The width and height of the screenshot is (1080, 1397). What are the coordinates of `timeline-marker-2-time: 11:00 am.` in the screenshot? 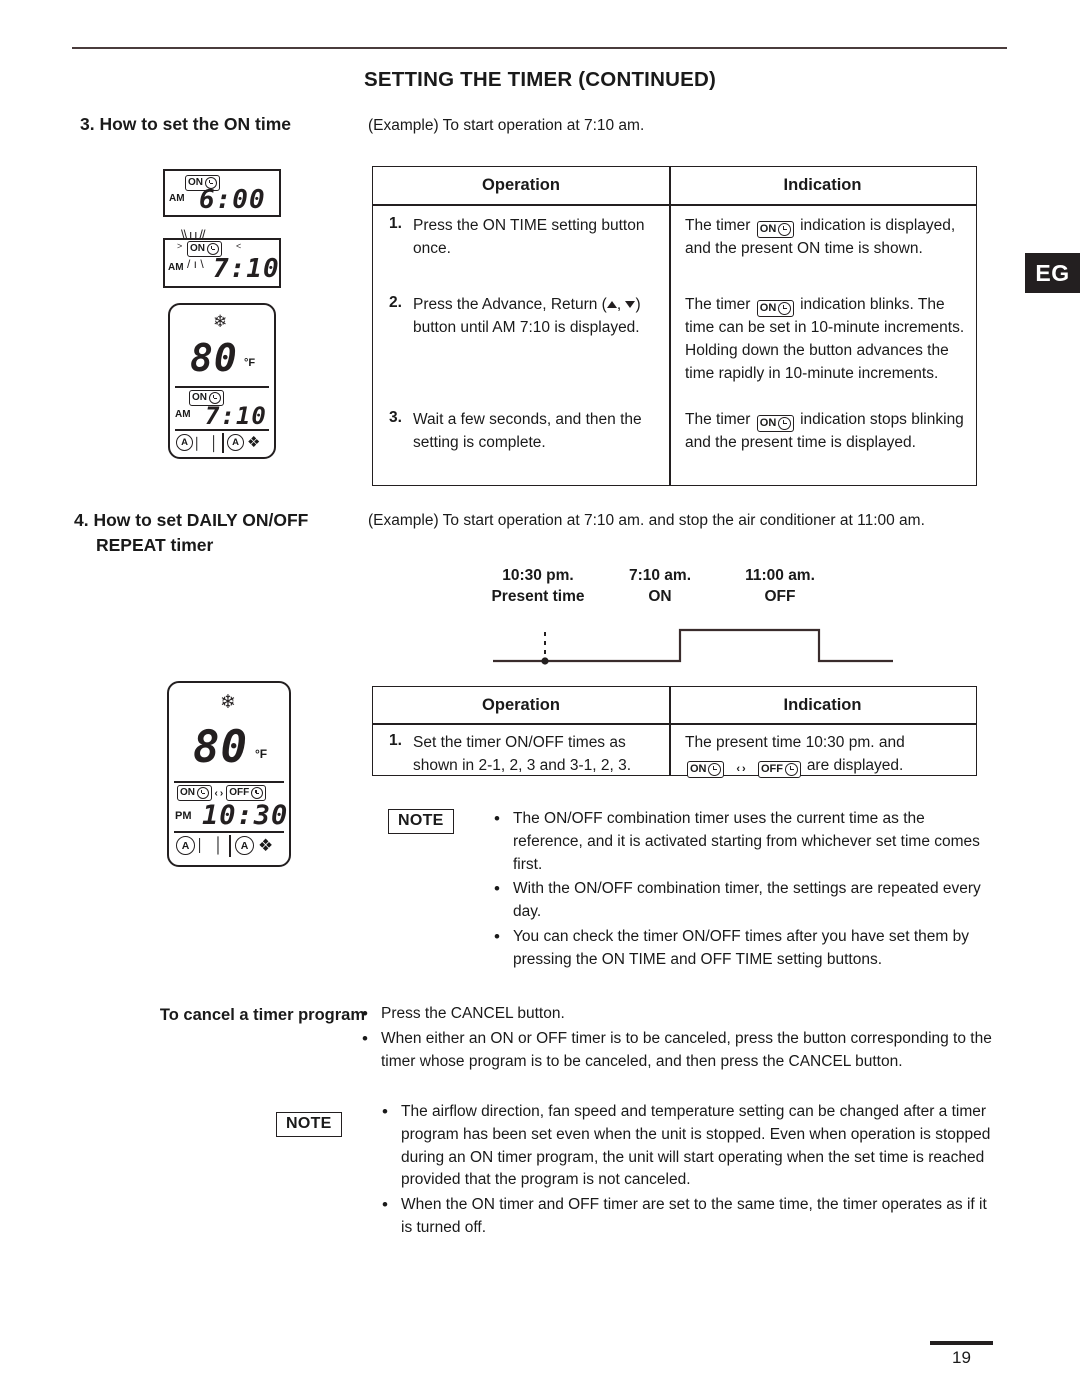 It's located at (780, 575).